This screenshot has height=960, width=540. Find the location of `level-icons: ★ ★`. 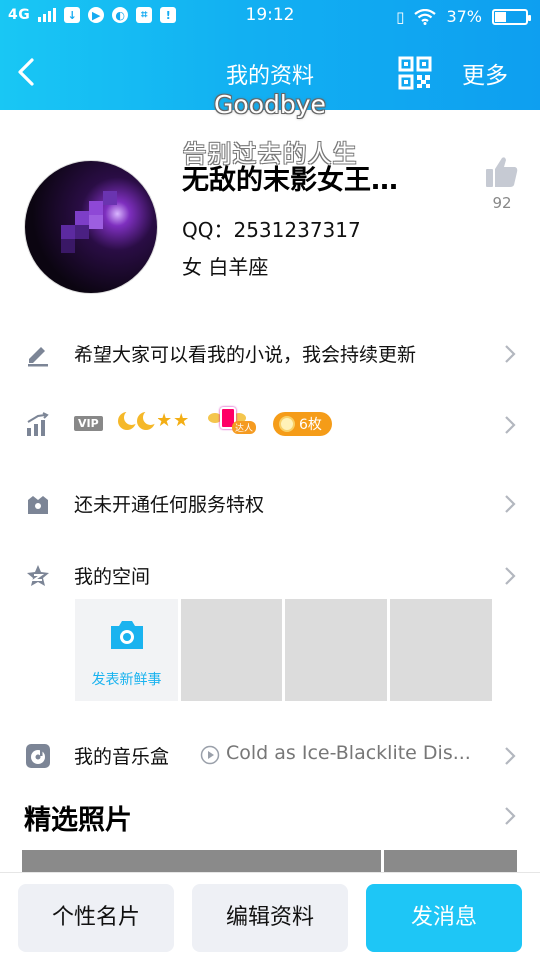

level-icons: ★ ★ is located at coordinates (154, 420).